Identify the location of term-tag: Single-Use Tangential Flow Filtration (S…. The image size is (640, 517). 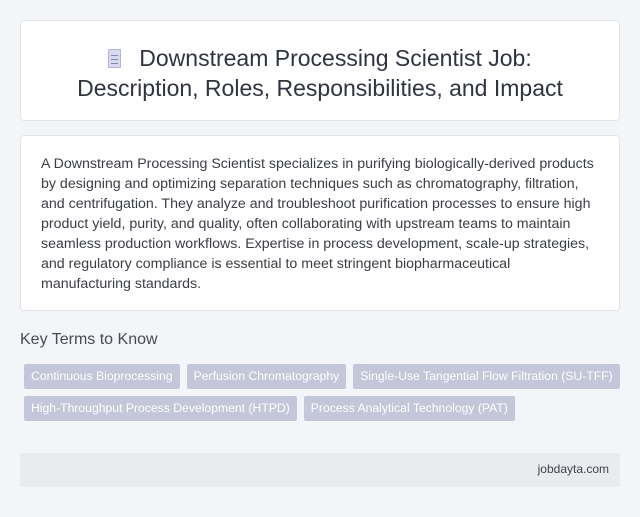
(486, 376).